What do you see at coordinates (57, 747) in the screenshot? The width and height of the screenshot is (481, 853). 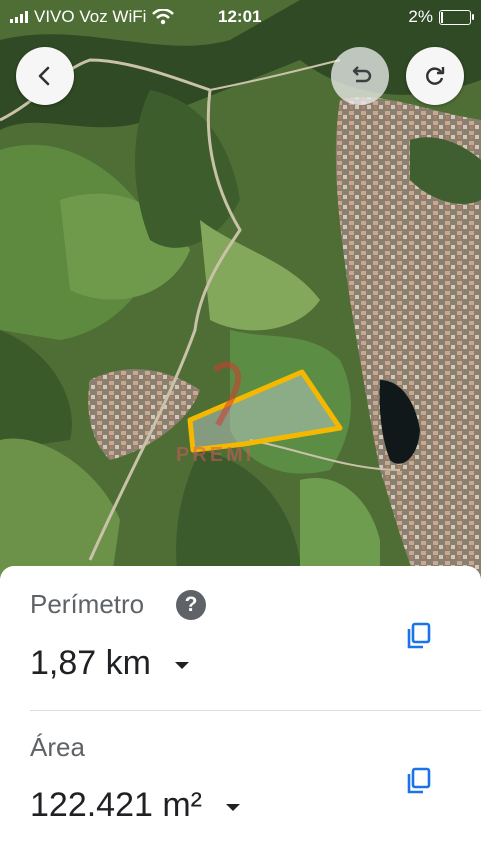 I see `area-label: Área` at bounding box center [57, 747].